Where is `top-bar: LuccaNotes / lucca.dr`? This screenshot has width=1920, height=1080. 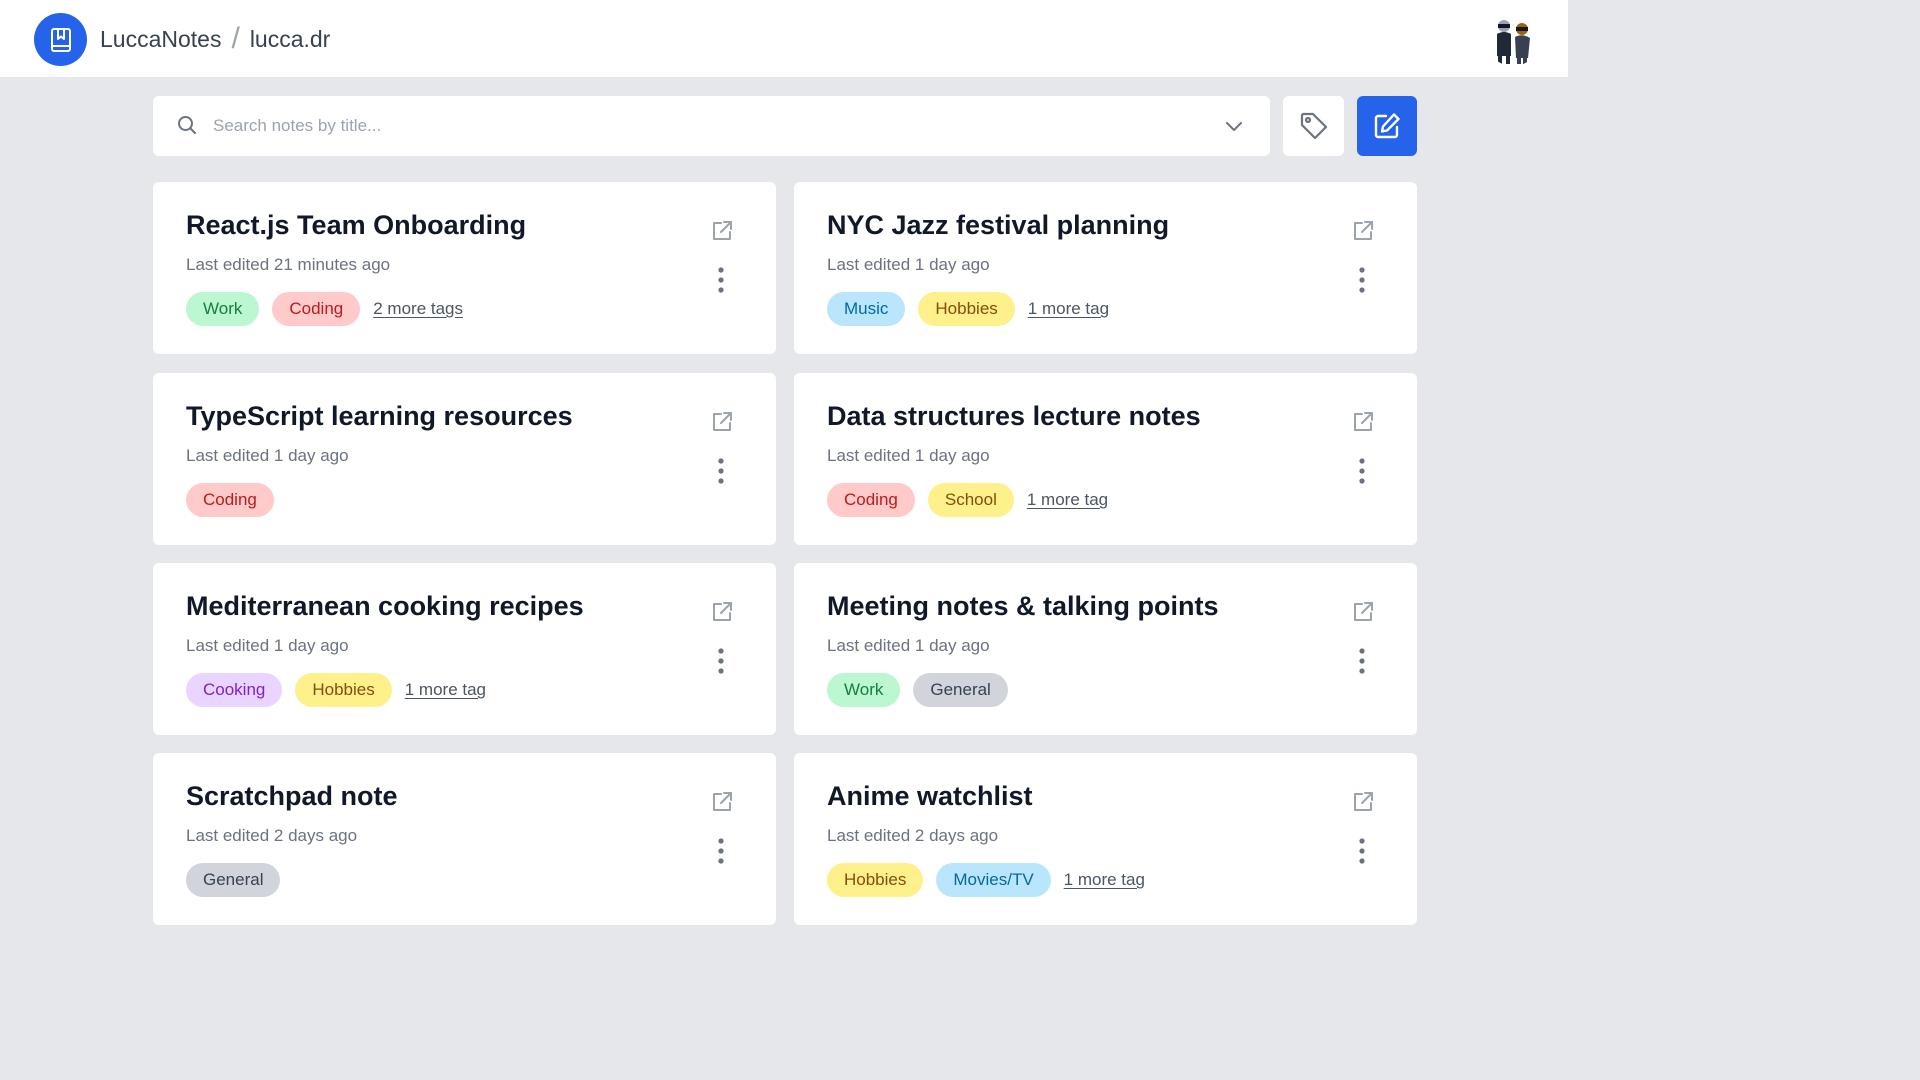 top-bar: LuccaNotes / lucca.dr is located at coordinates (784, 38).